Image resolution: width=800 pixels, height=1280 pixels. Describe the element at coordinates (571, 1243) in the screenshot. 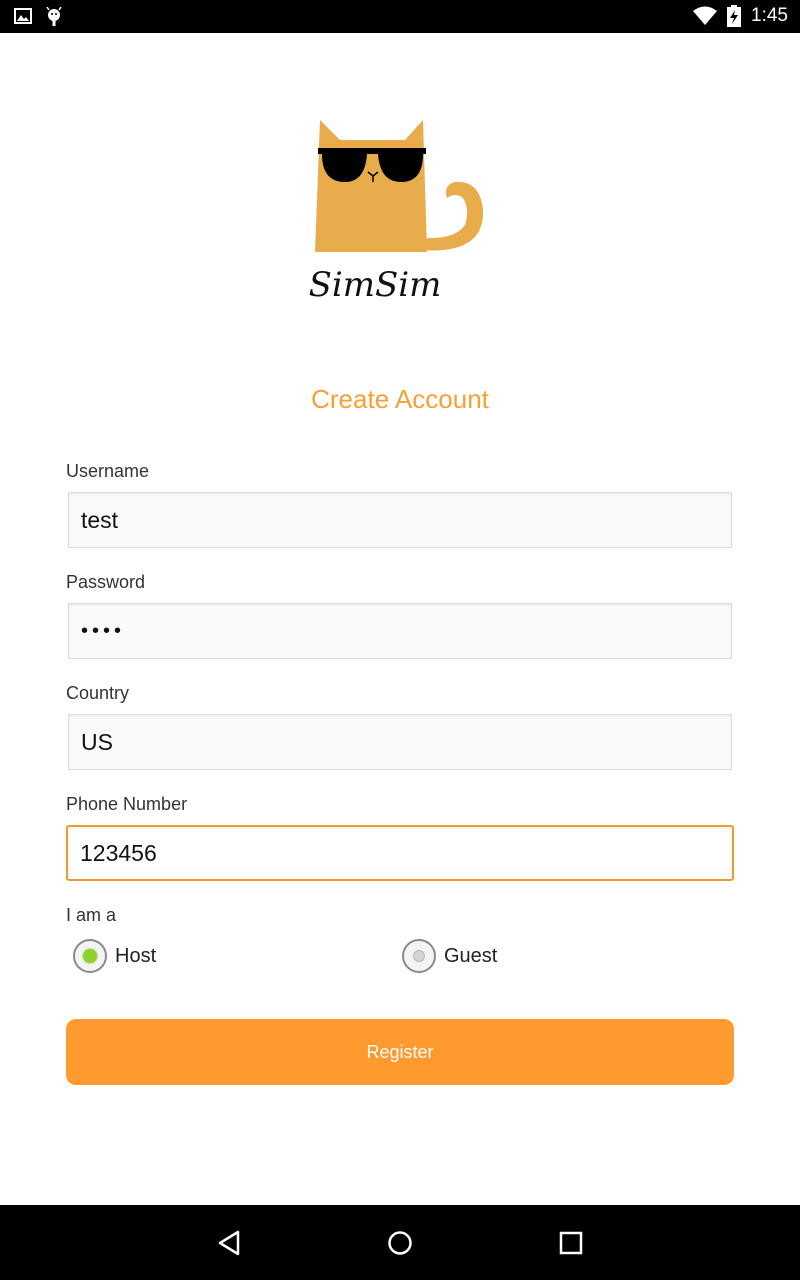

I see `recents-icon` at that location.